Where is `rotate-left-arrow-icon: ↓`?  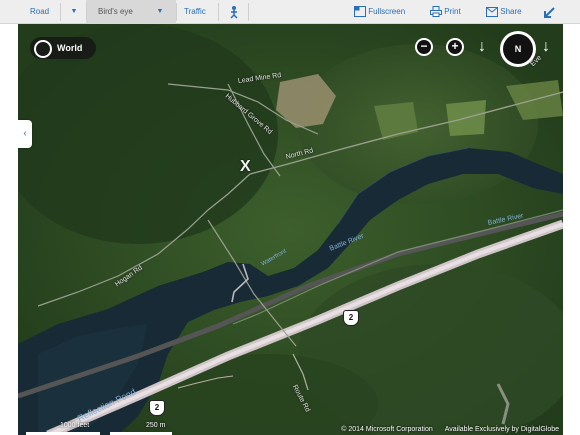 rotate-left-arrow-icon: ↓ is located at coordinates (482, 47).